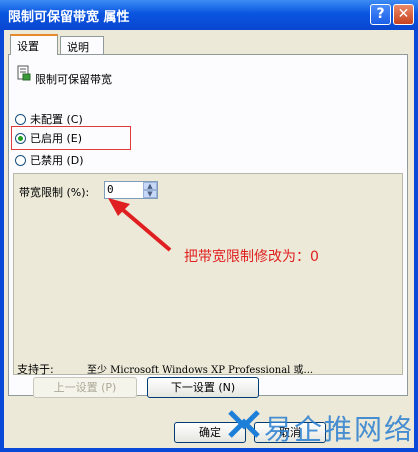  I want to click on next-setting-button: 下一设置 (N), so click(203, 387).